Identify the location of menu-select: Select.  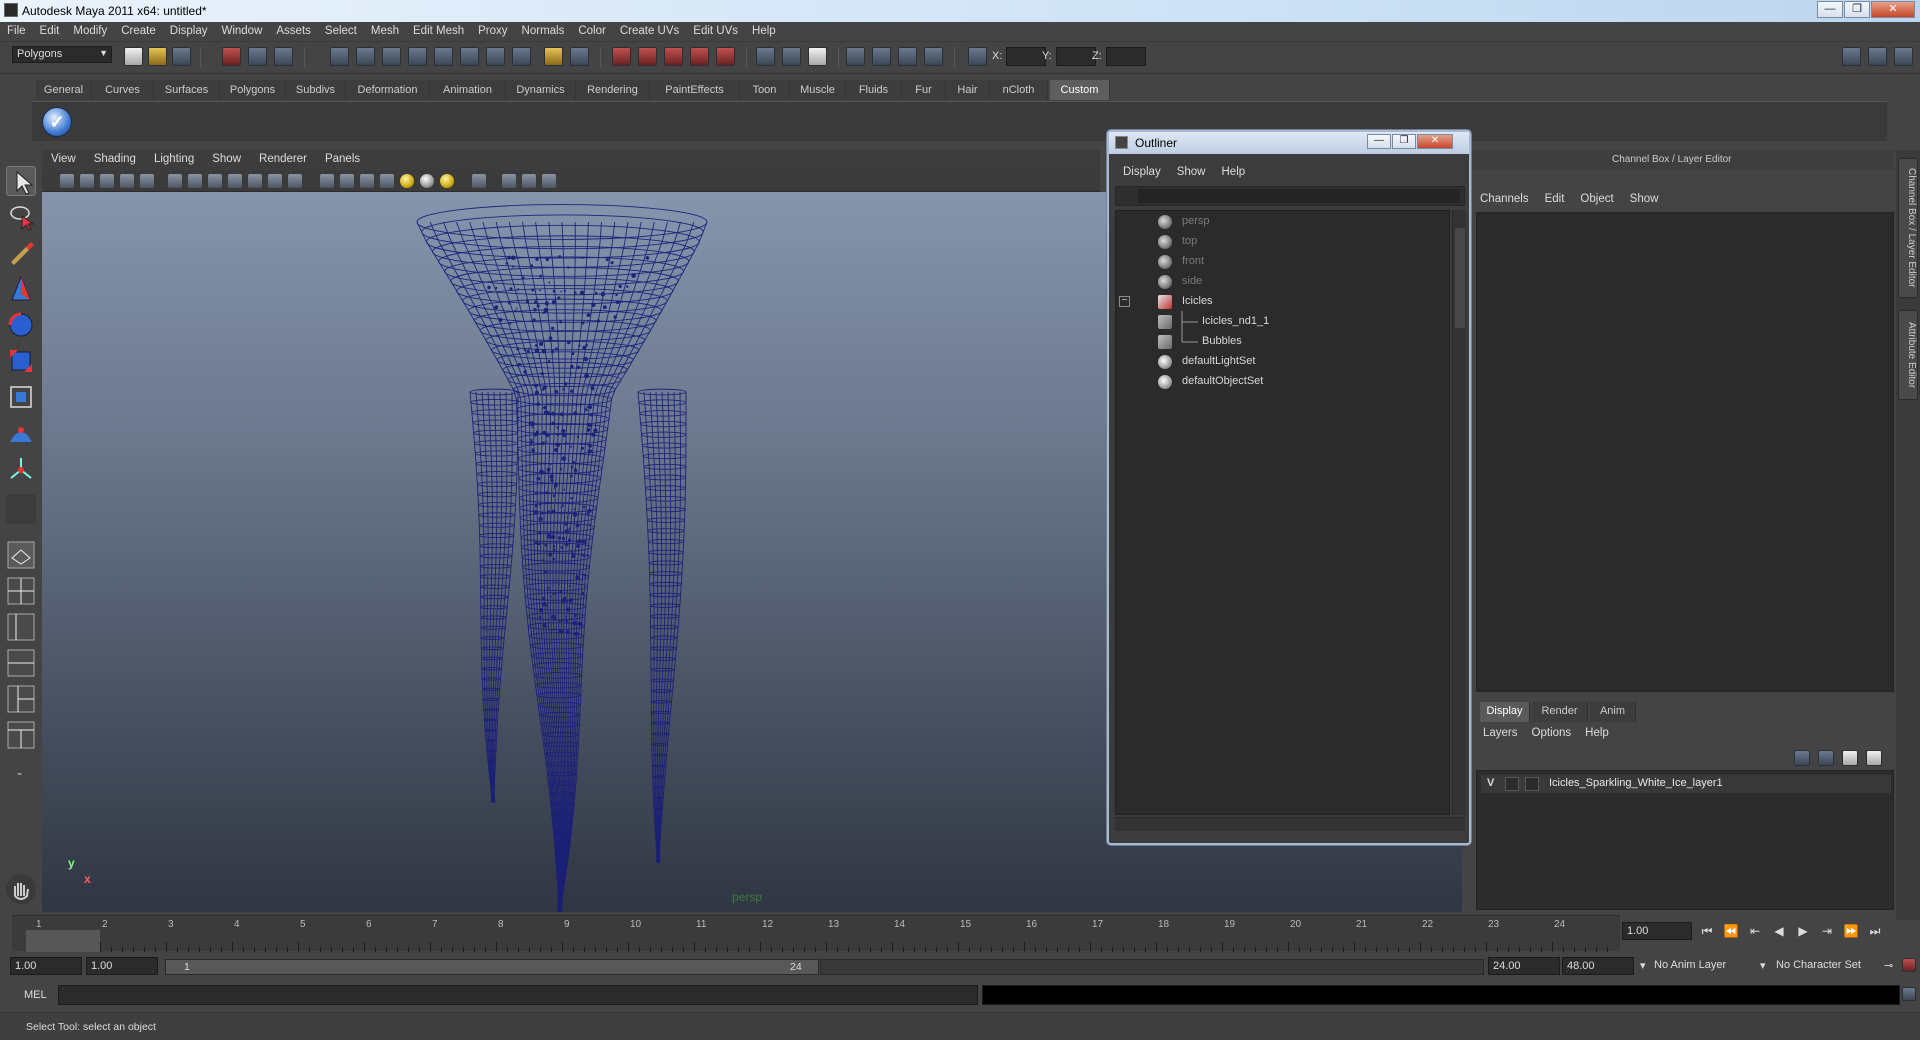
(341, 29).